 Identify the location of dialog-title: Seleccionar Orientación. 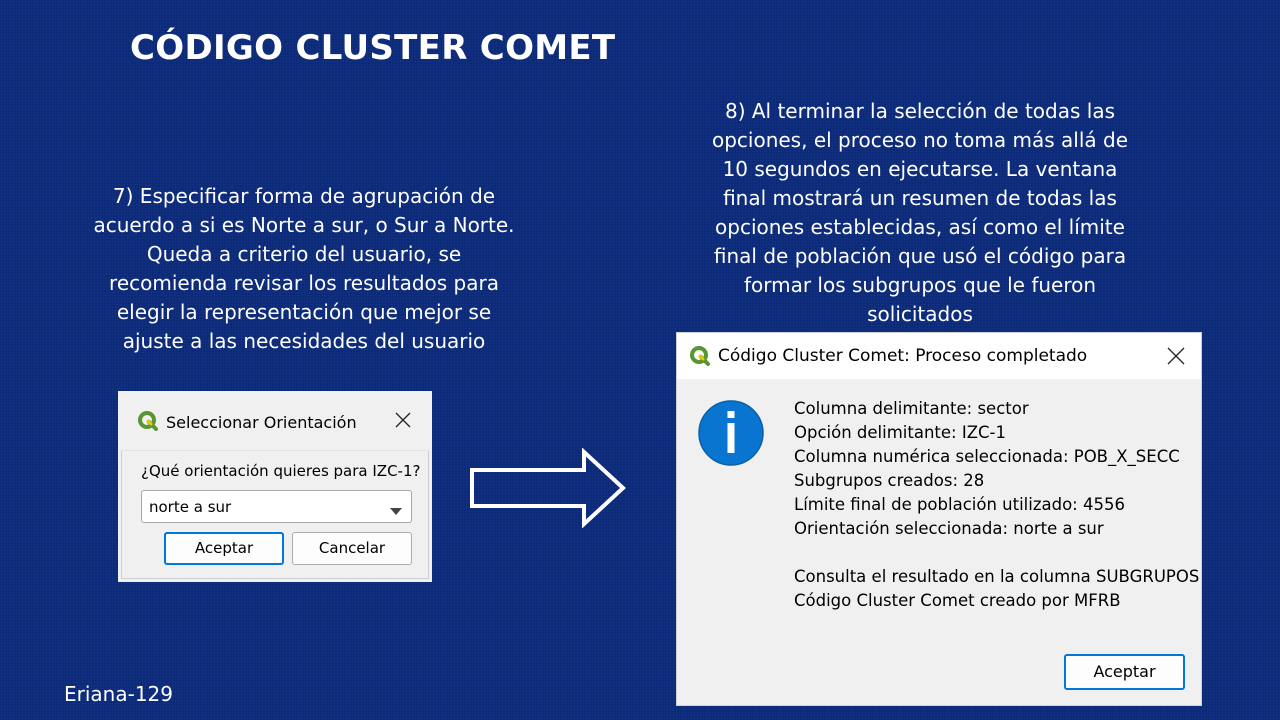
(261, 422).